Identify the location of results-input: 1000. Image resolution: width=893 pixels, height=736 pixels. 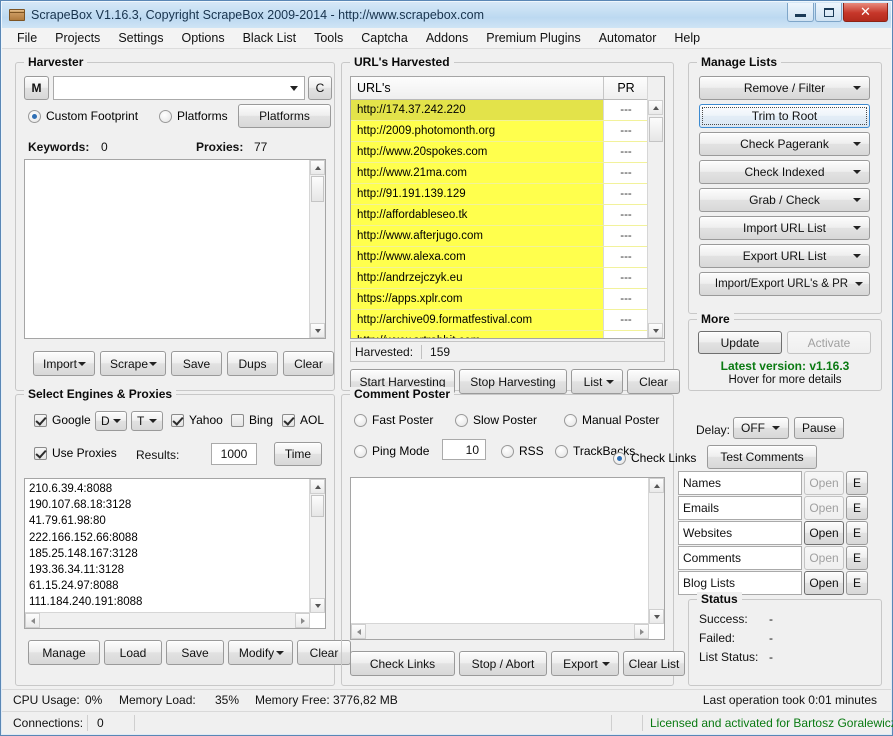
(234, 454).